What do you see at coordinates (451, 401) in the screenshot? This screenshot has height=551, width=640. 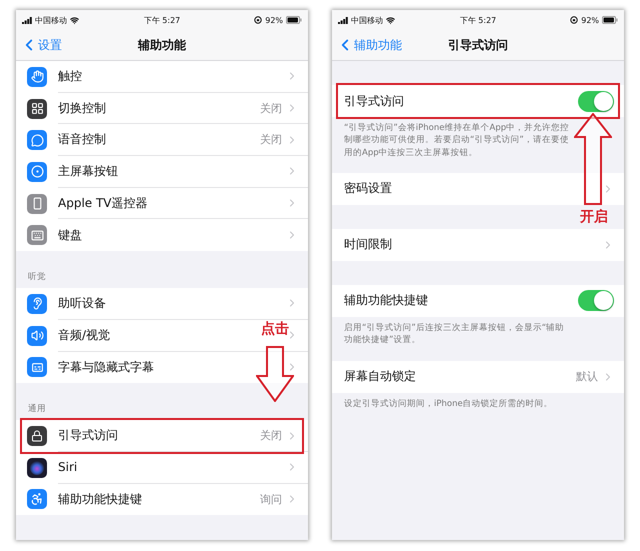 I see `section-footer: 设定引导式访问期间，iPhone自动锁定所需的时间。` at bounding box center [451, 401].